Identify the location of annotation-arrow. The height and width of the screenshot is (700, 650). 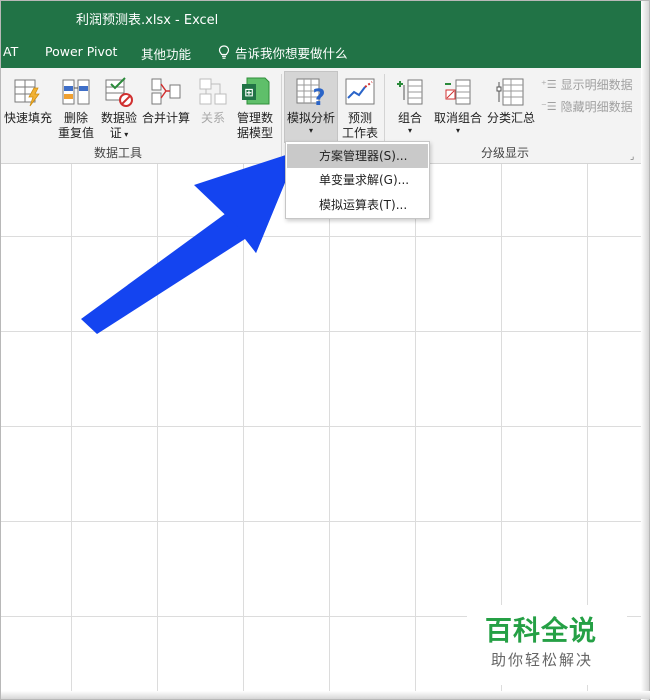
(189, 242).